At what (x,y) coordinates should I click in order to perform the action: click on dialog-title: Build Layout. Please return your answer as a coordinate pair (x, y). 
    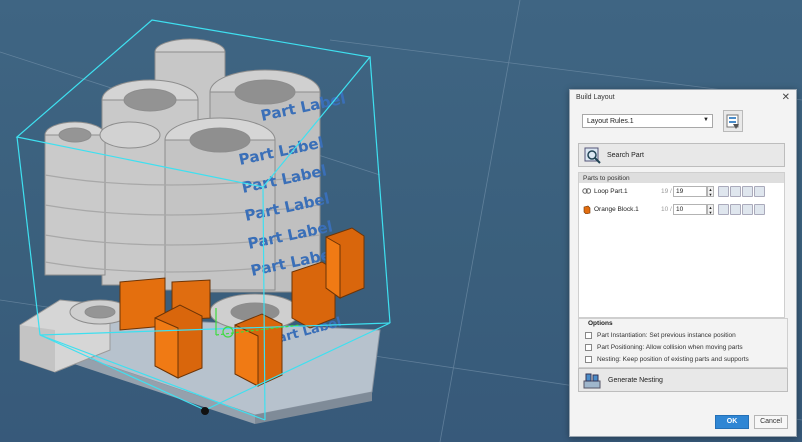
    Looking at the image, I should click on (595, 97).